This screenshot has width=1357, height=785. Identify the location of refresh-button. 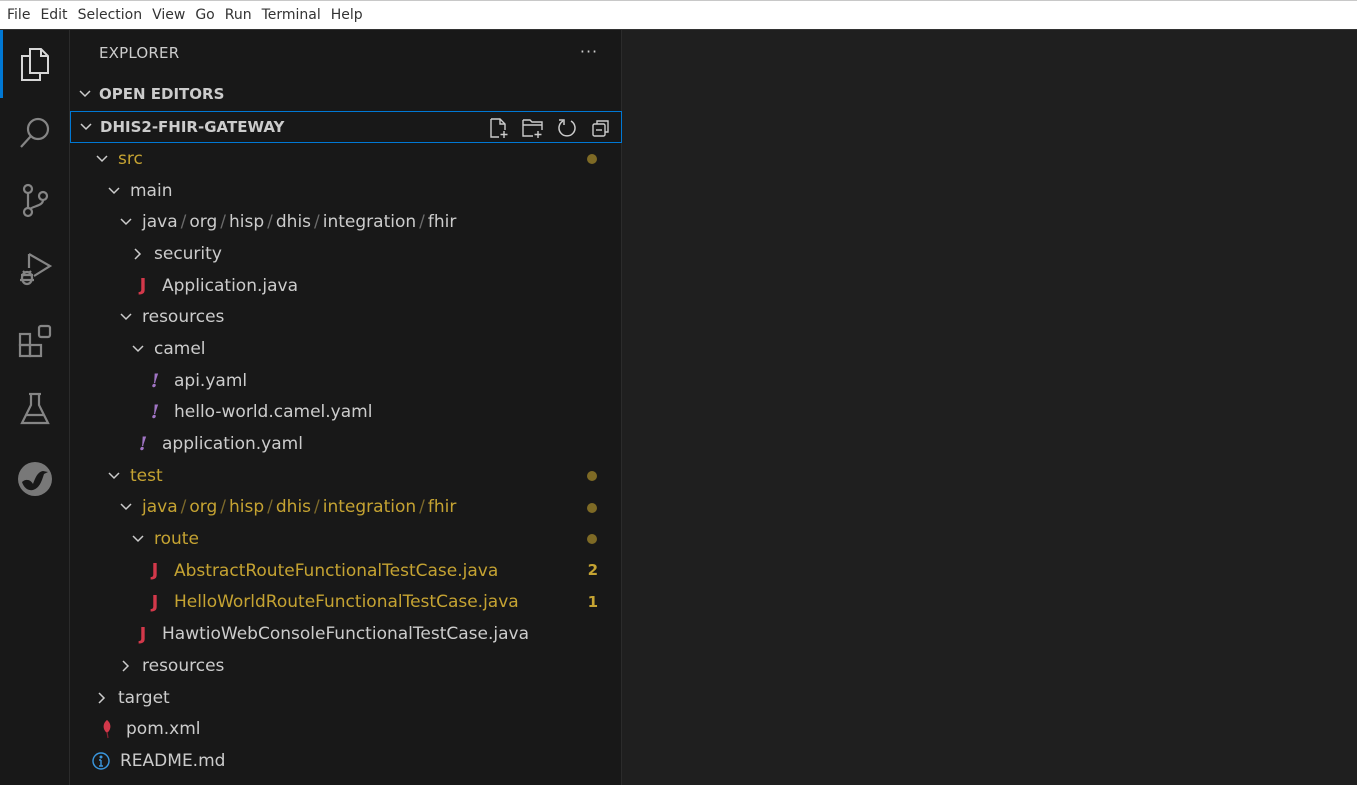
(567, 128).